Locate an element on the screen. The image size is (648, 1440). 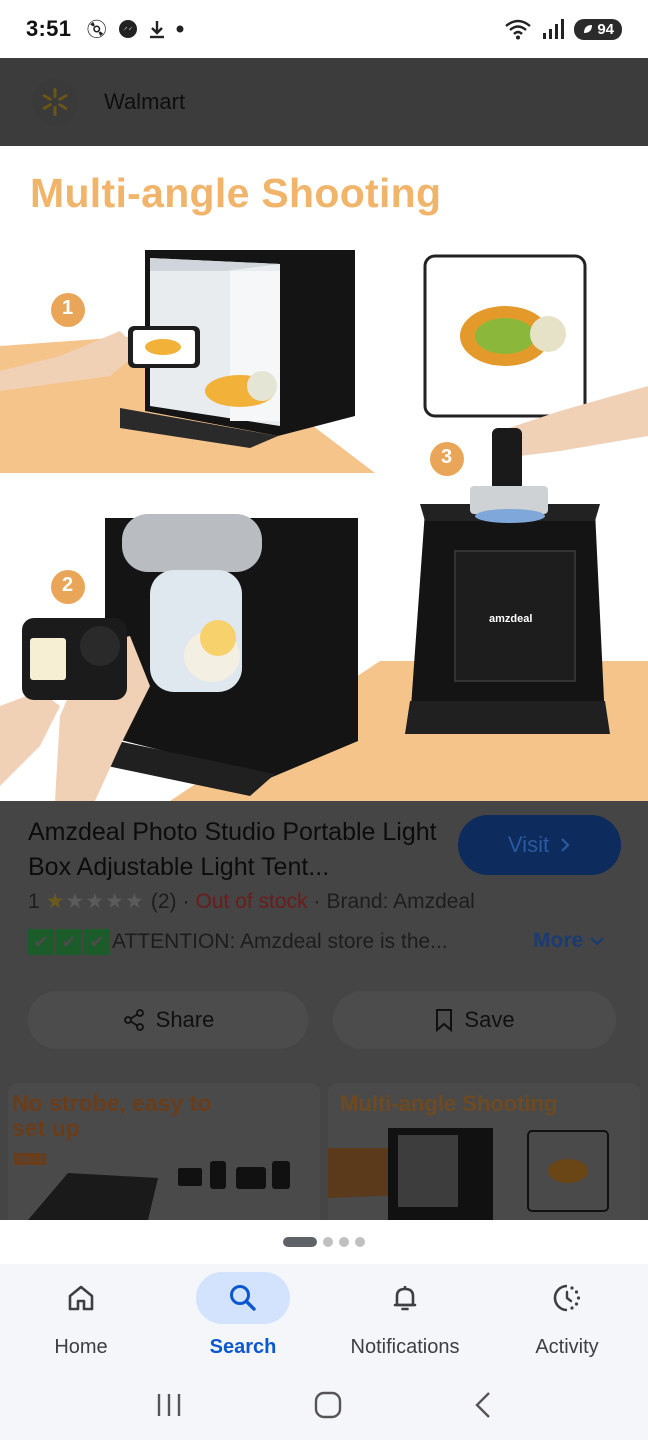
more-button: More is located at coordinates (569, 941).